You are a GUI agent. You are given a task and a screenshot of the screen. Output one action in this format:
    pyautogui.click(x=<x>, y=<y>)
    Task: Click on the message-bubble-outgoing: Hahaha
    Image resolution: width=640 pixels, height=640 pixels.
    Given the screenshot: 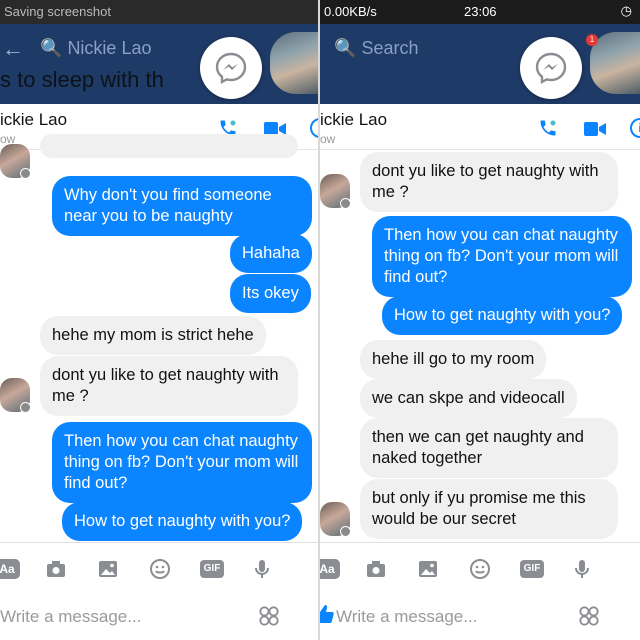 What is the action you would take?
    pyautogui.click(x=271, y=253)
    